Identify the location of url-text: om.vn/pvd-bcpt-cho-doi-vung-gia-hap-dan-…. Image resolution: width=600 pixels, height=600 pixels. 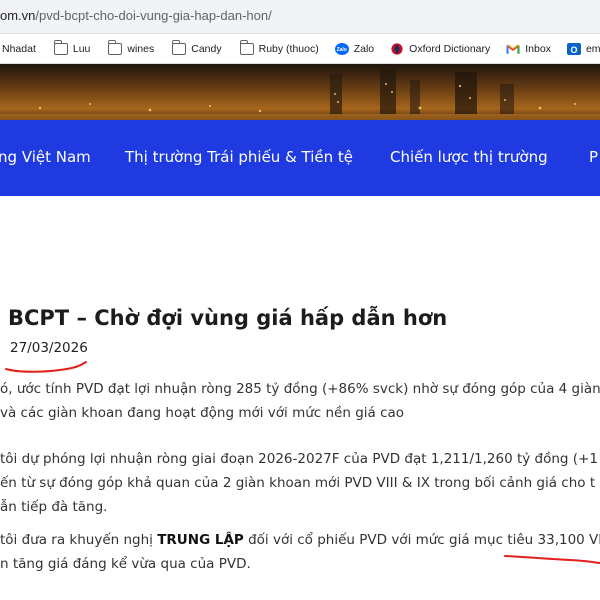
(136, 15).